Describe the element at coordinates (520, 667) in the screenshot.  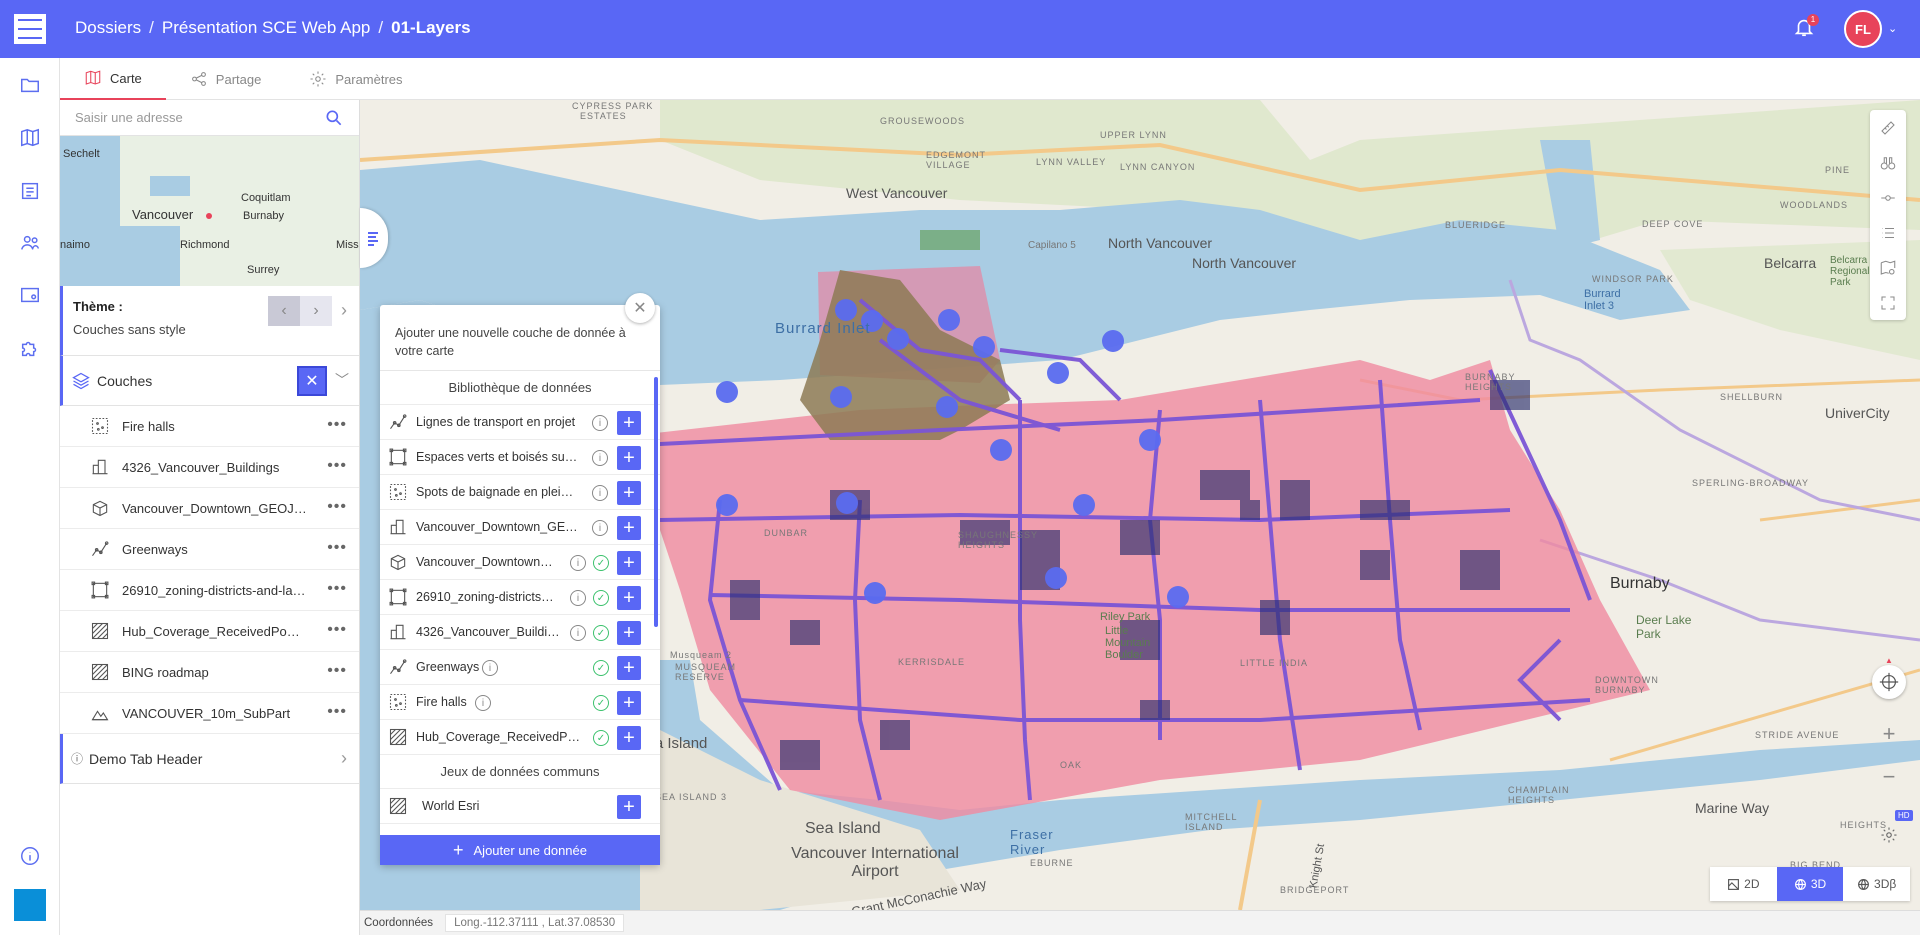
I see `library-item: Greenways i ✓ +` at that location.